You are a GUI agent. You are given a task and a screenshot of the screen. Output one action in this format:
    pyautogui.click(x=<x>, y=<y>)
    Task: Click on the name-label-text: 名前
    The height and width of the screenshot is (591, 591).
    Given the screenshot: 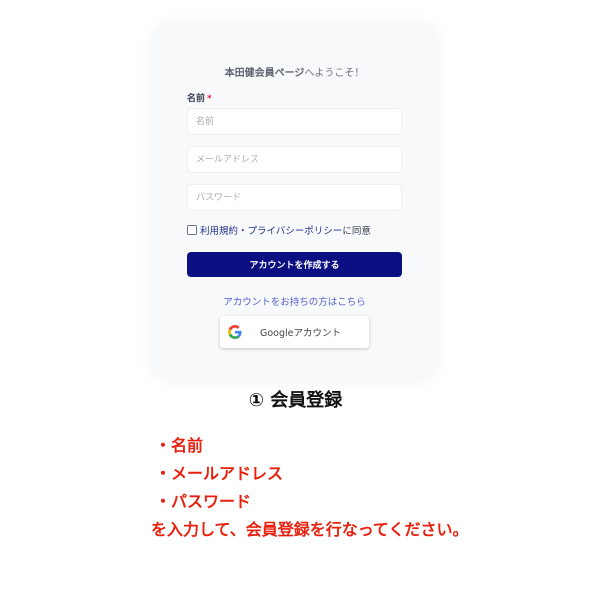 What is the action you would take?
    pyautogui.click(x=196, y=99)
    